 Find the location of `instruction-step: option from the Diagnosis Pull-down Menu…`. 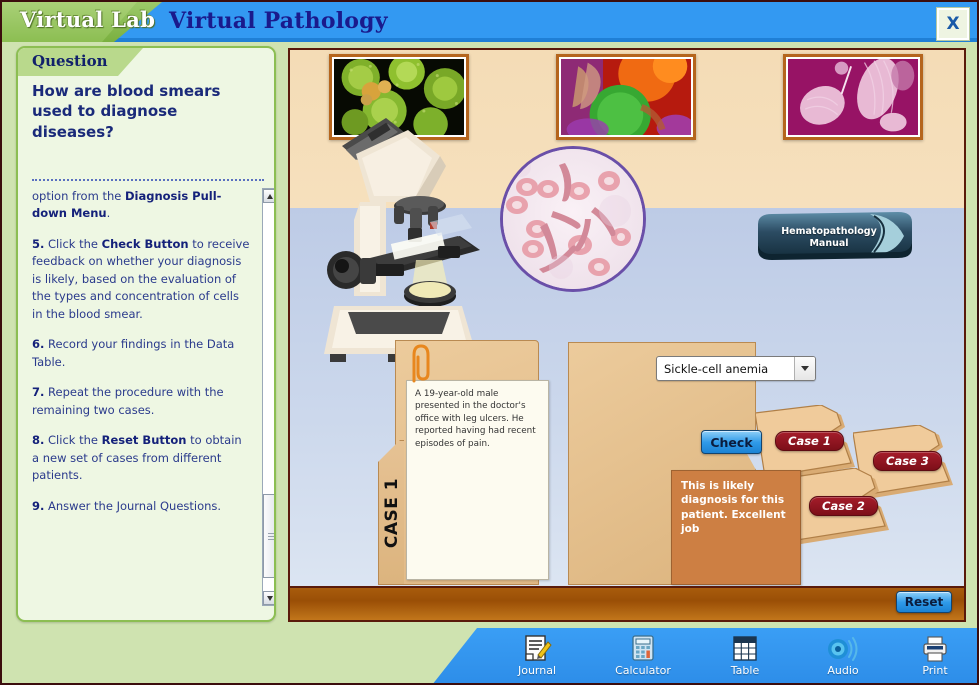

instruction-step: option from the Diagnosis Pull-down Menu… is located at coordinates (127, 205).